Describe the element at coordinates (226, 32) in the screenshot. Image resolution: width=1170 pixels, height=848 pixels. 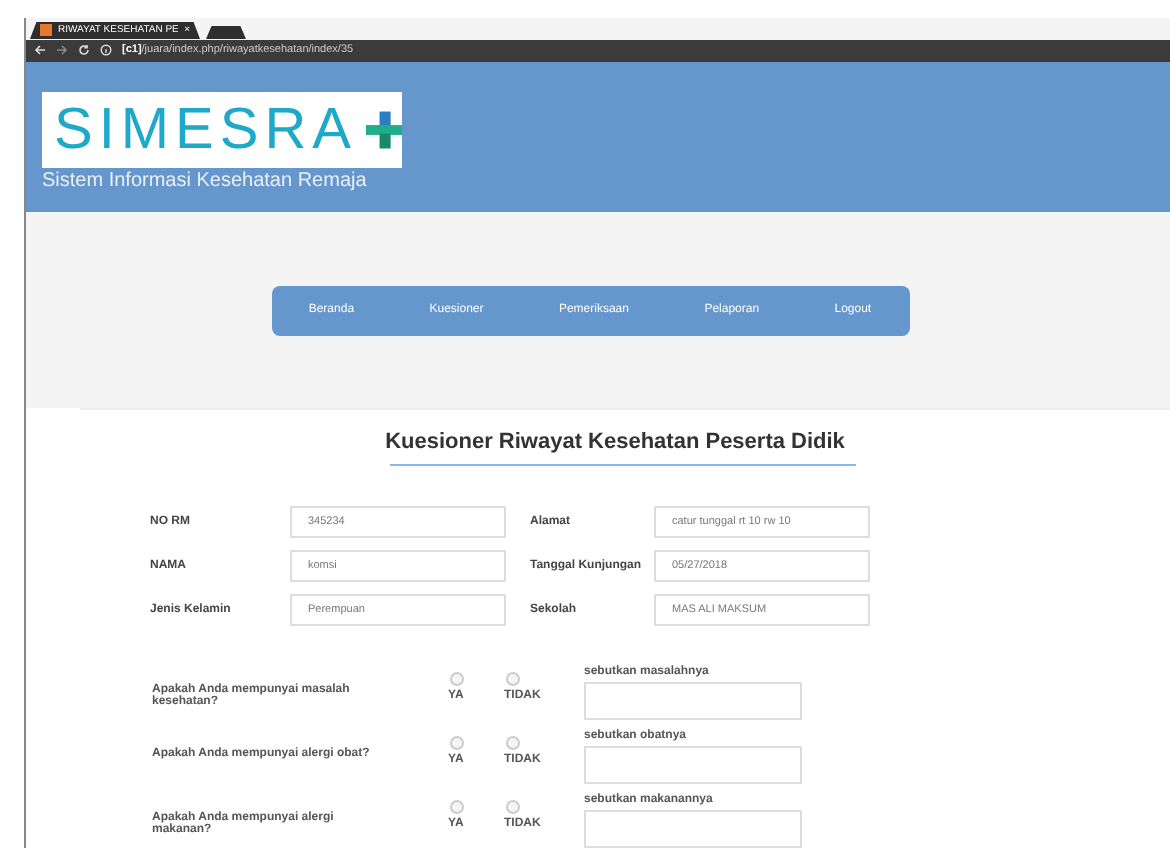
I see `new-tab-button` at that location.